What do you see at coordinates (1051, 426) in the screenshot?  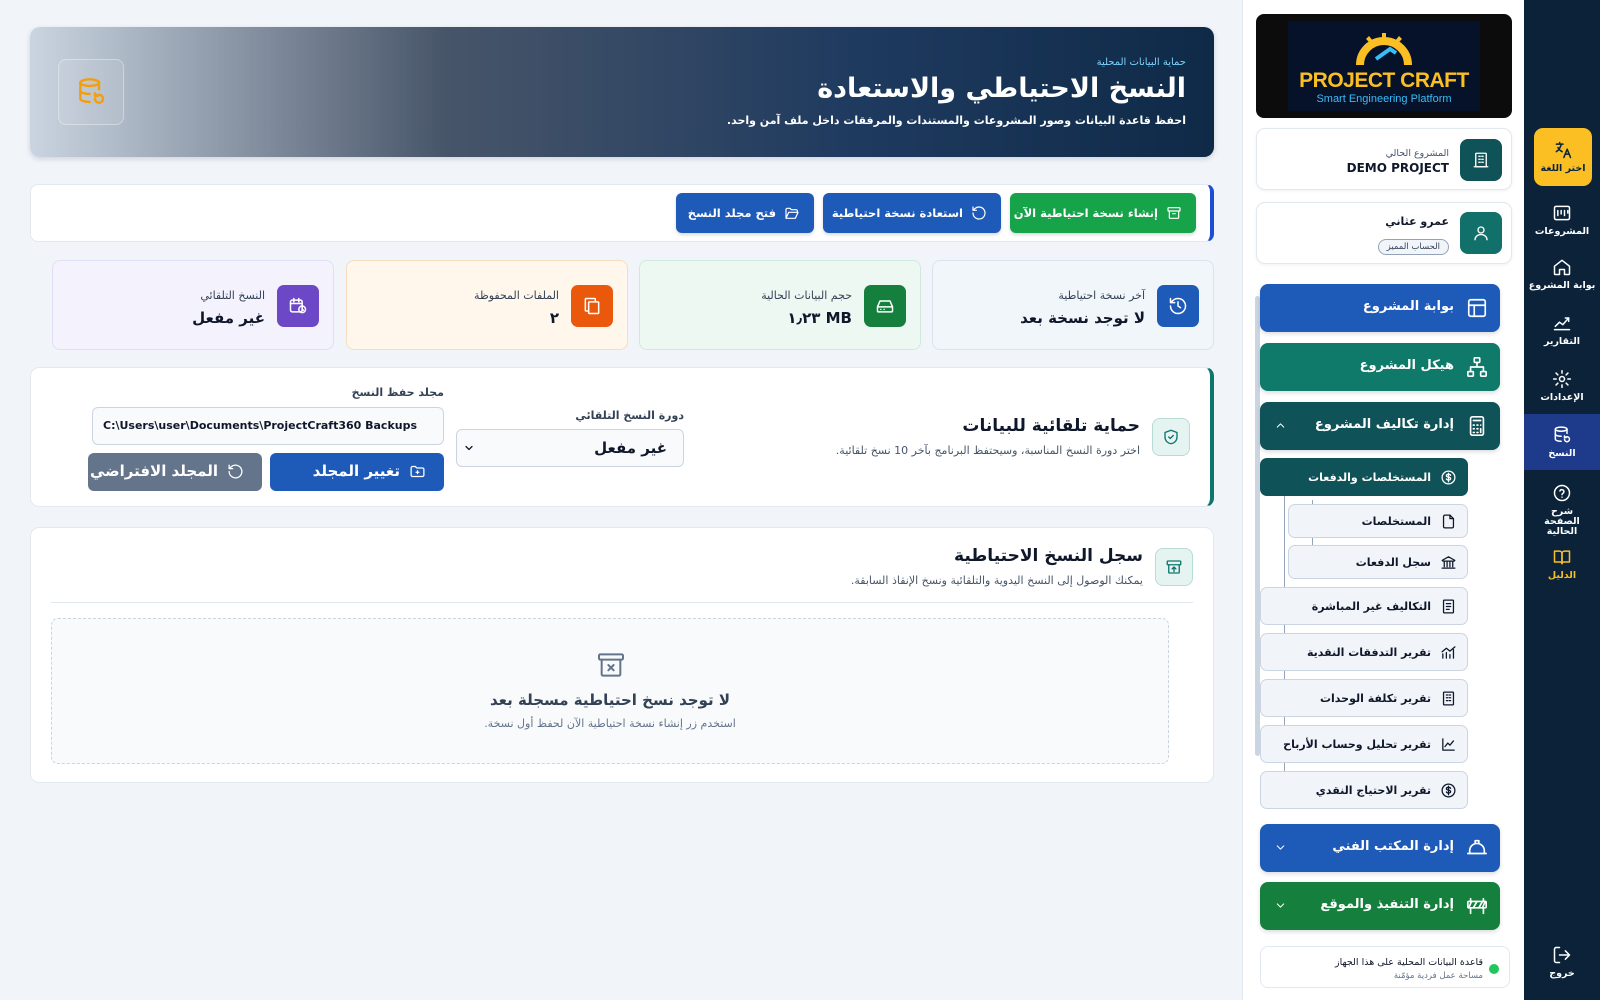 I see `auto-backup-title: حماية تلقائية للبيانات` at bounding box center [1051, 426].